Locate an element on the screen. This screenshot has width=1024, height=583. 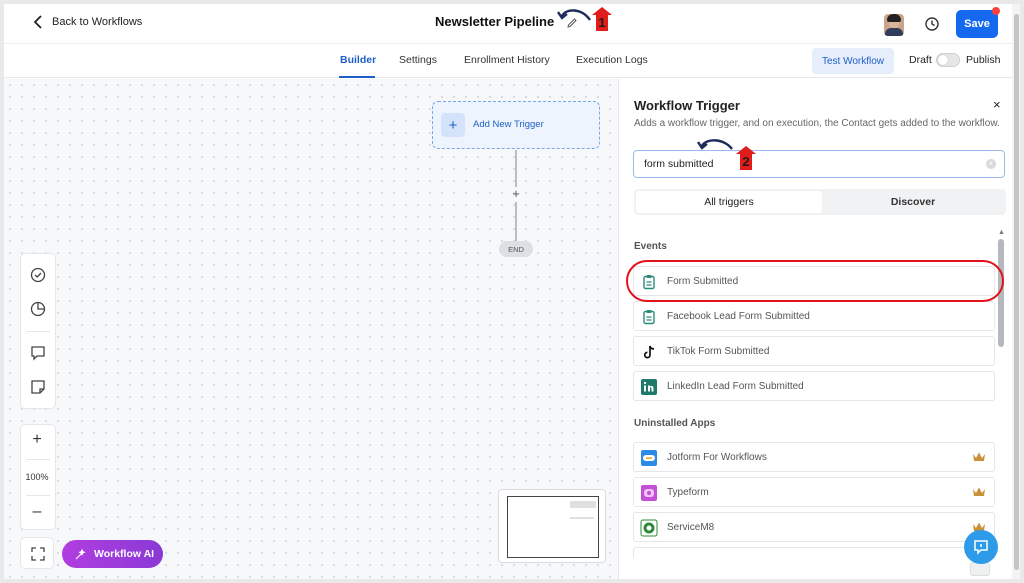
workflow-name: Newsletter Pipeline is located at coordinates (494, 21).